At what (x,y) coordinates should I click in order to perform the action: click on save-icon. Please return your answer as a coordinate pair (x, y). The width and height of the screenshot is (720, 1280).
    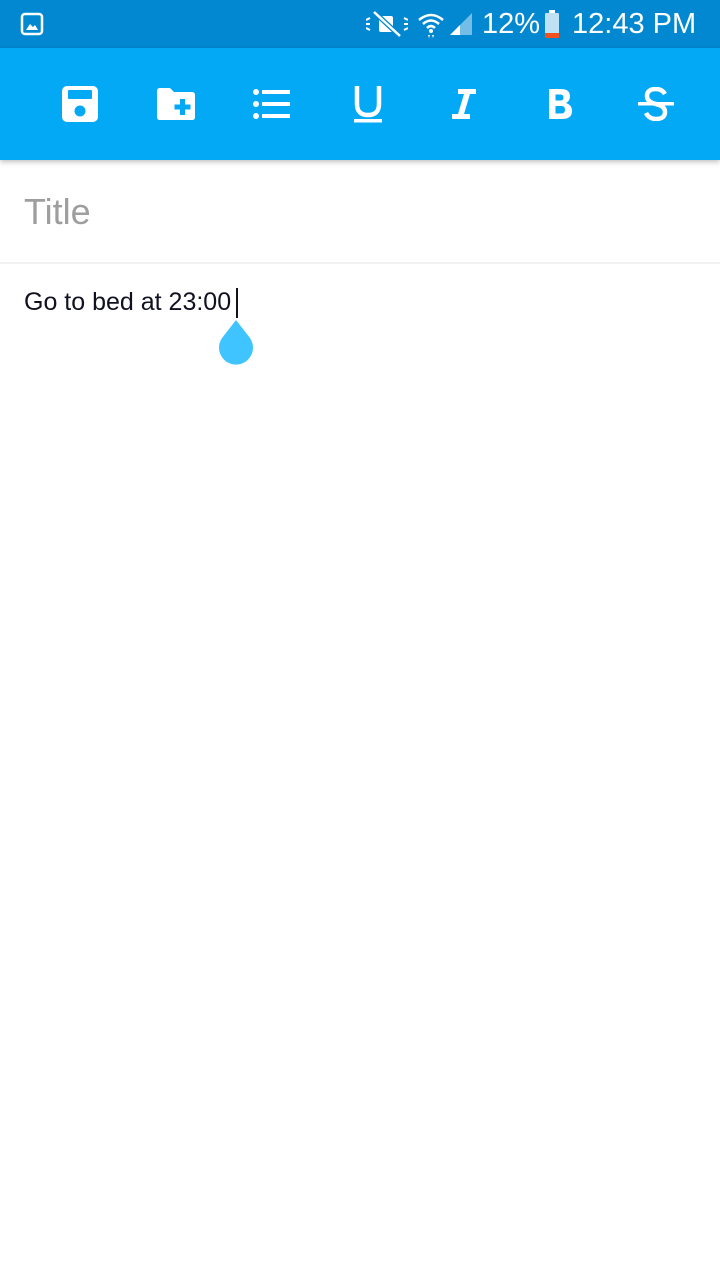
    Looking at the image, I should click on (80, 104).